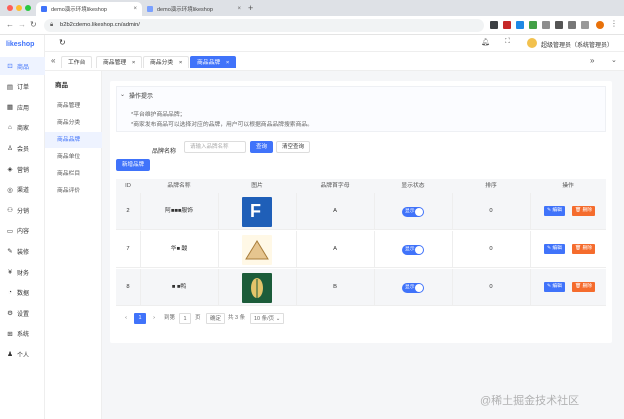 Image resolution: width=624 pixels, height=419 pixels. I want to click on goto-page-input: 1, so click(185, 318).